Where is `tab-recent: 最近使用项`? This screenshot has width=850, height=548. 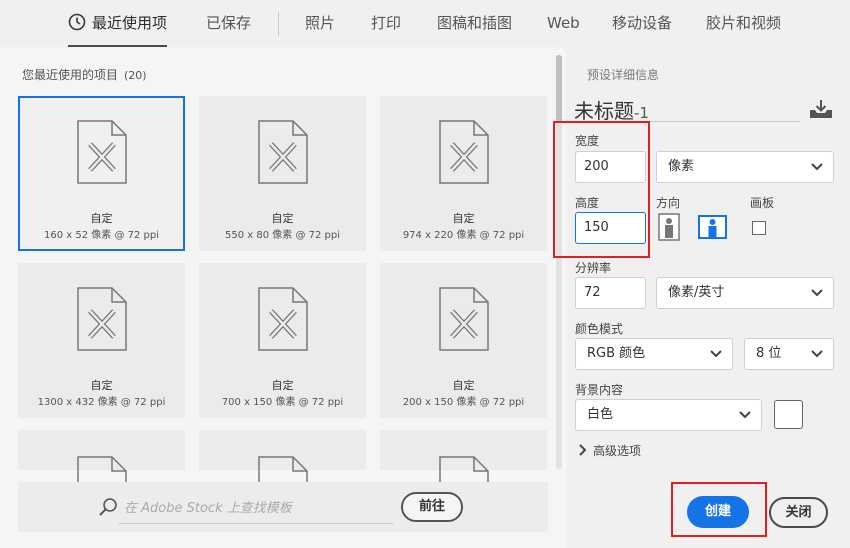
tab-recent: 最近使用项 is located at coordinates (118, 23).